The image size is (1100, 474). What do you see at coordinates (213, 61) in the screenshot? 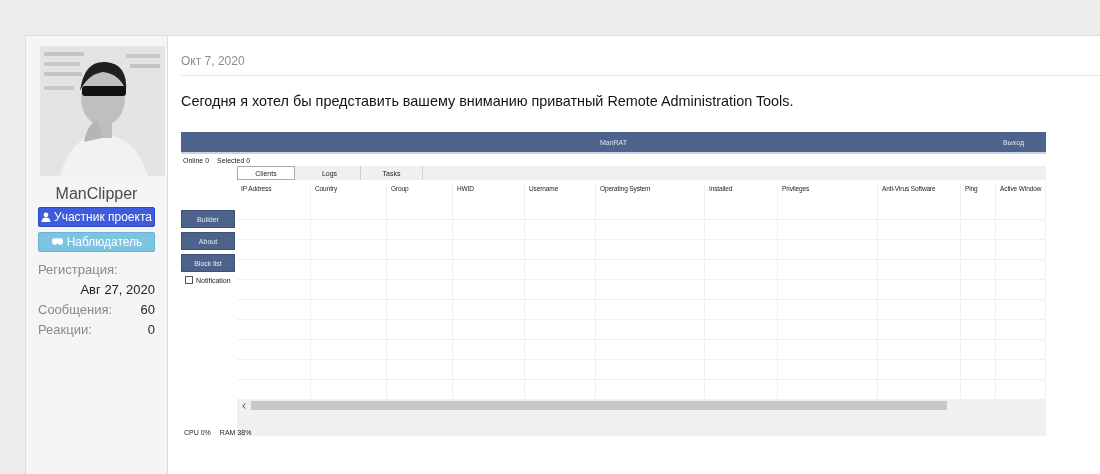
I see `post-date: Окт 7, 2020` at bounding box center [213, 61].